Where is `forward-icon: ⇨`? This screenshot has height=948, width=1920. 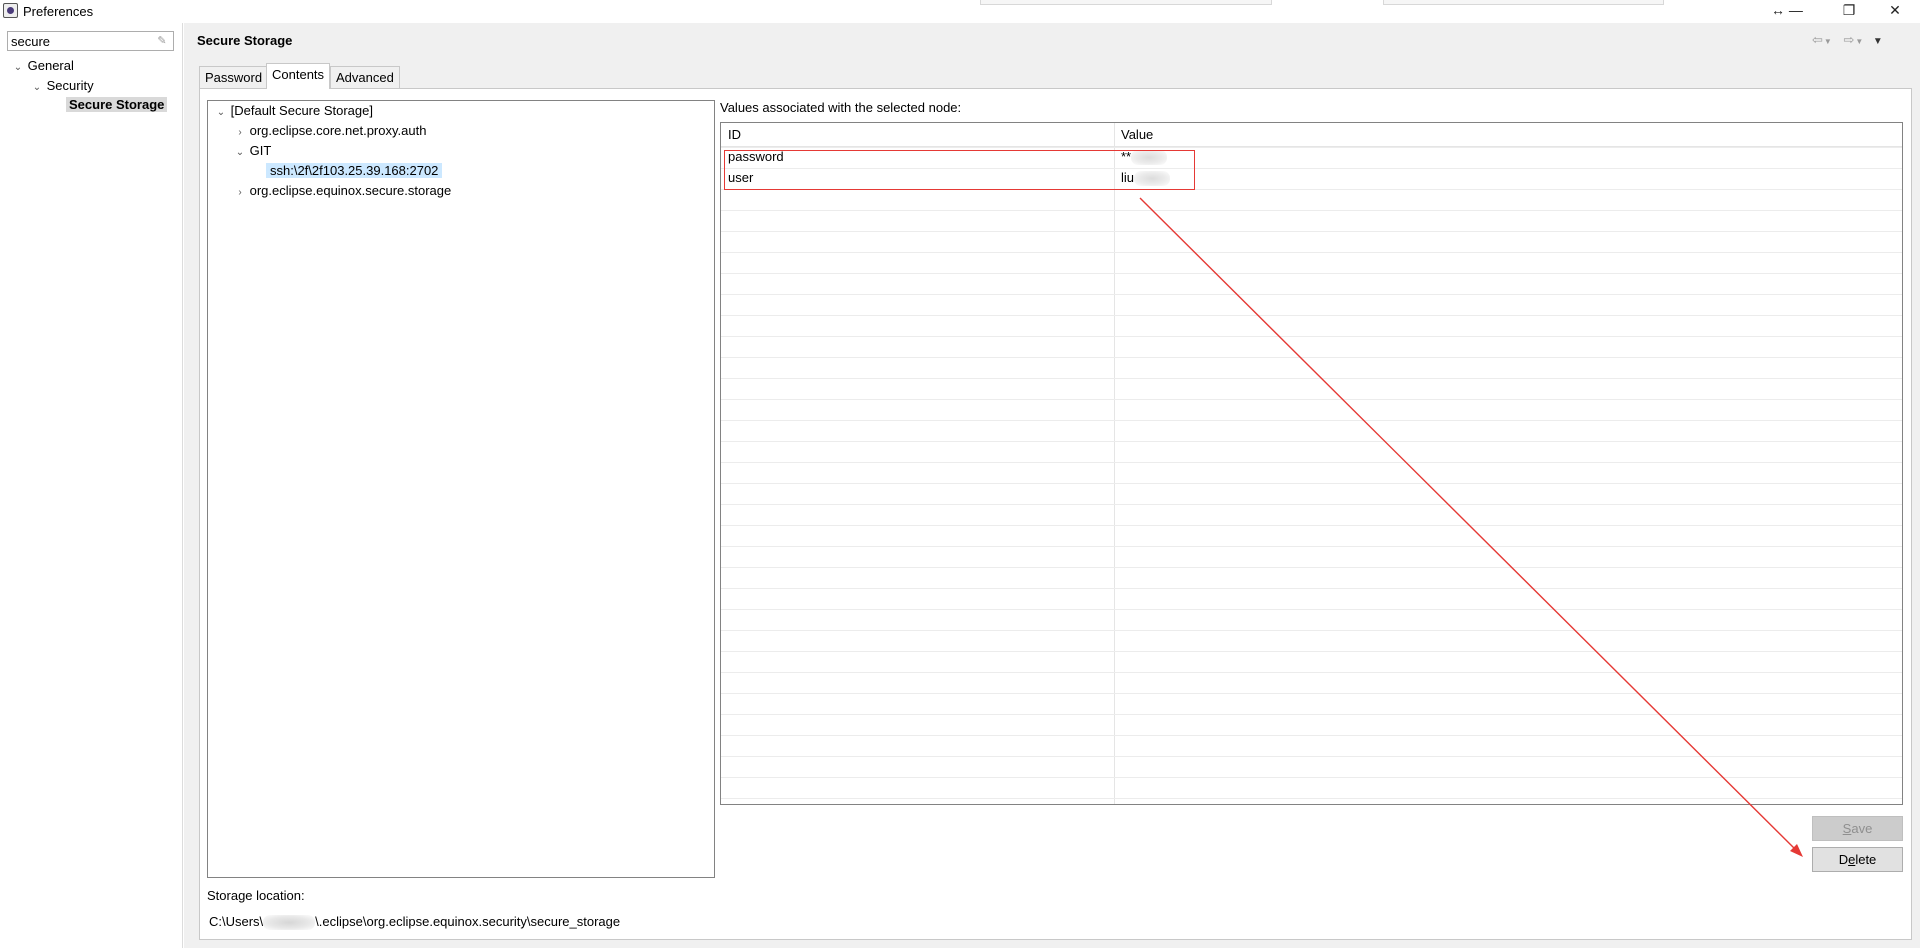
forward-icon: ⇨ is located at coordinates (1849, 39).